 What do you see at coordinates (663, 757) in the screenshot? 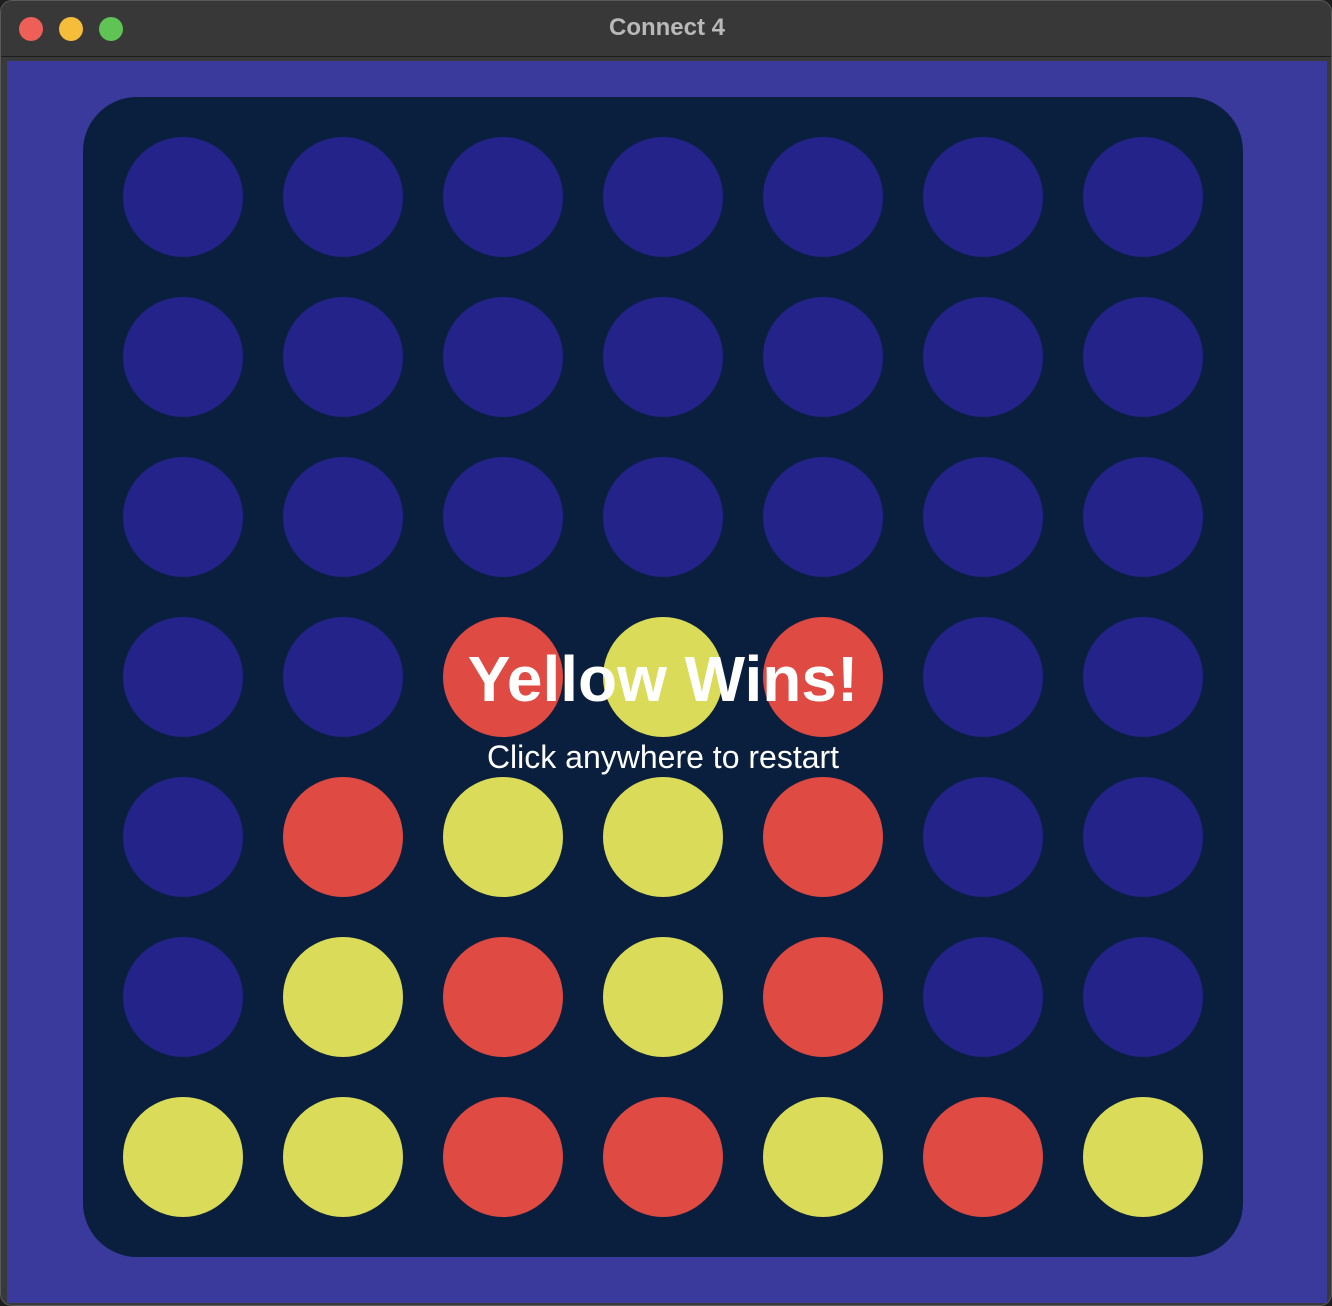
I see `restart-hint: Click anywhere to restart` at bounding box center [663, 757].